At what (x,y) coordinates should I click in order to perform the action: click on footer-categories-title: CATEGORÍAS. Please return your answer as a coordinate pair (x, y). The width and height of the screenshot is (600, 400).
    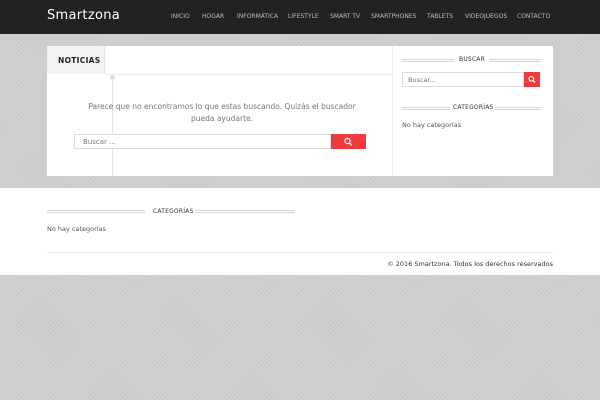
    Looking at the image, I should click on (173, 211).